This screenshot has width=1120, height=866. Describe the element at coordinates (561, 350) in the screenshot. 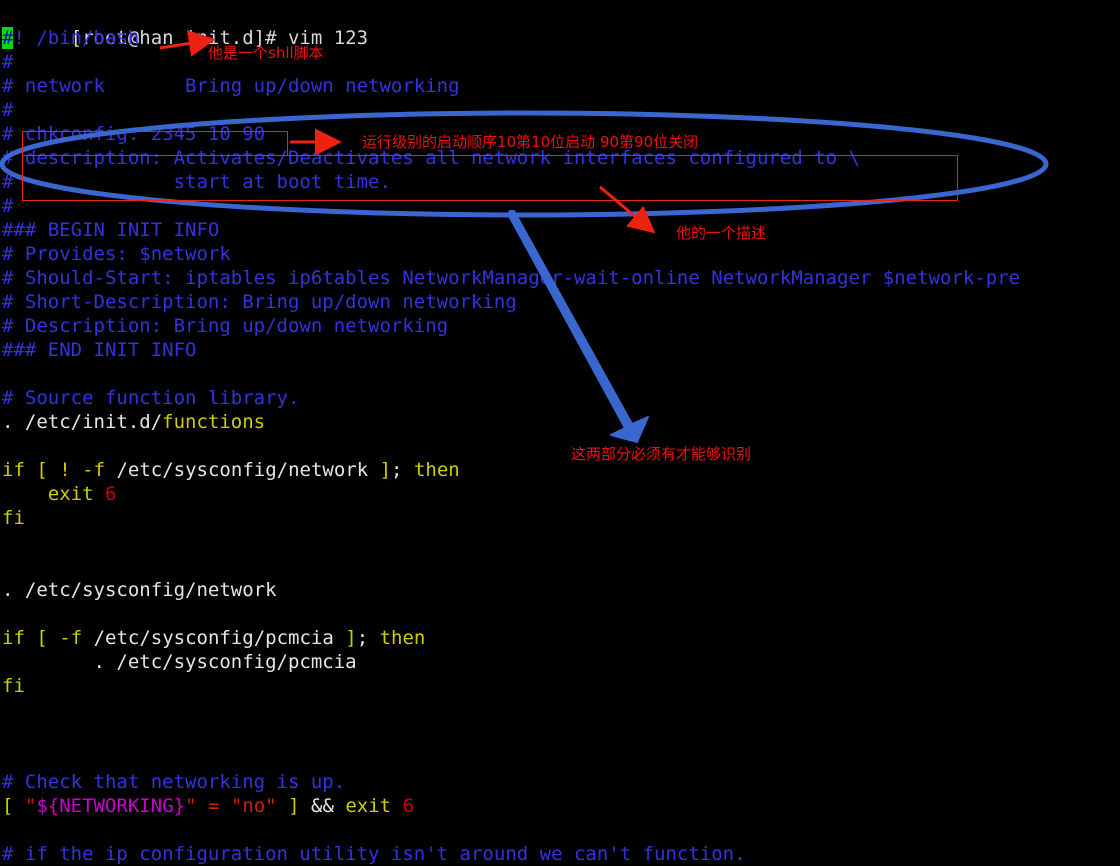

I see `line-end-init-info: ### END INIT INFO` at that location.